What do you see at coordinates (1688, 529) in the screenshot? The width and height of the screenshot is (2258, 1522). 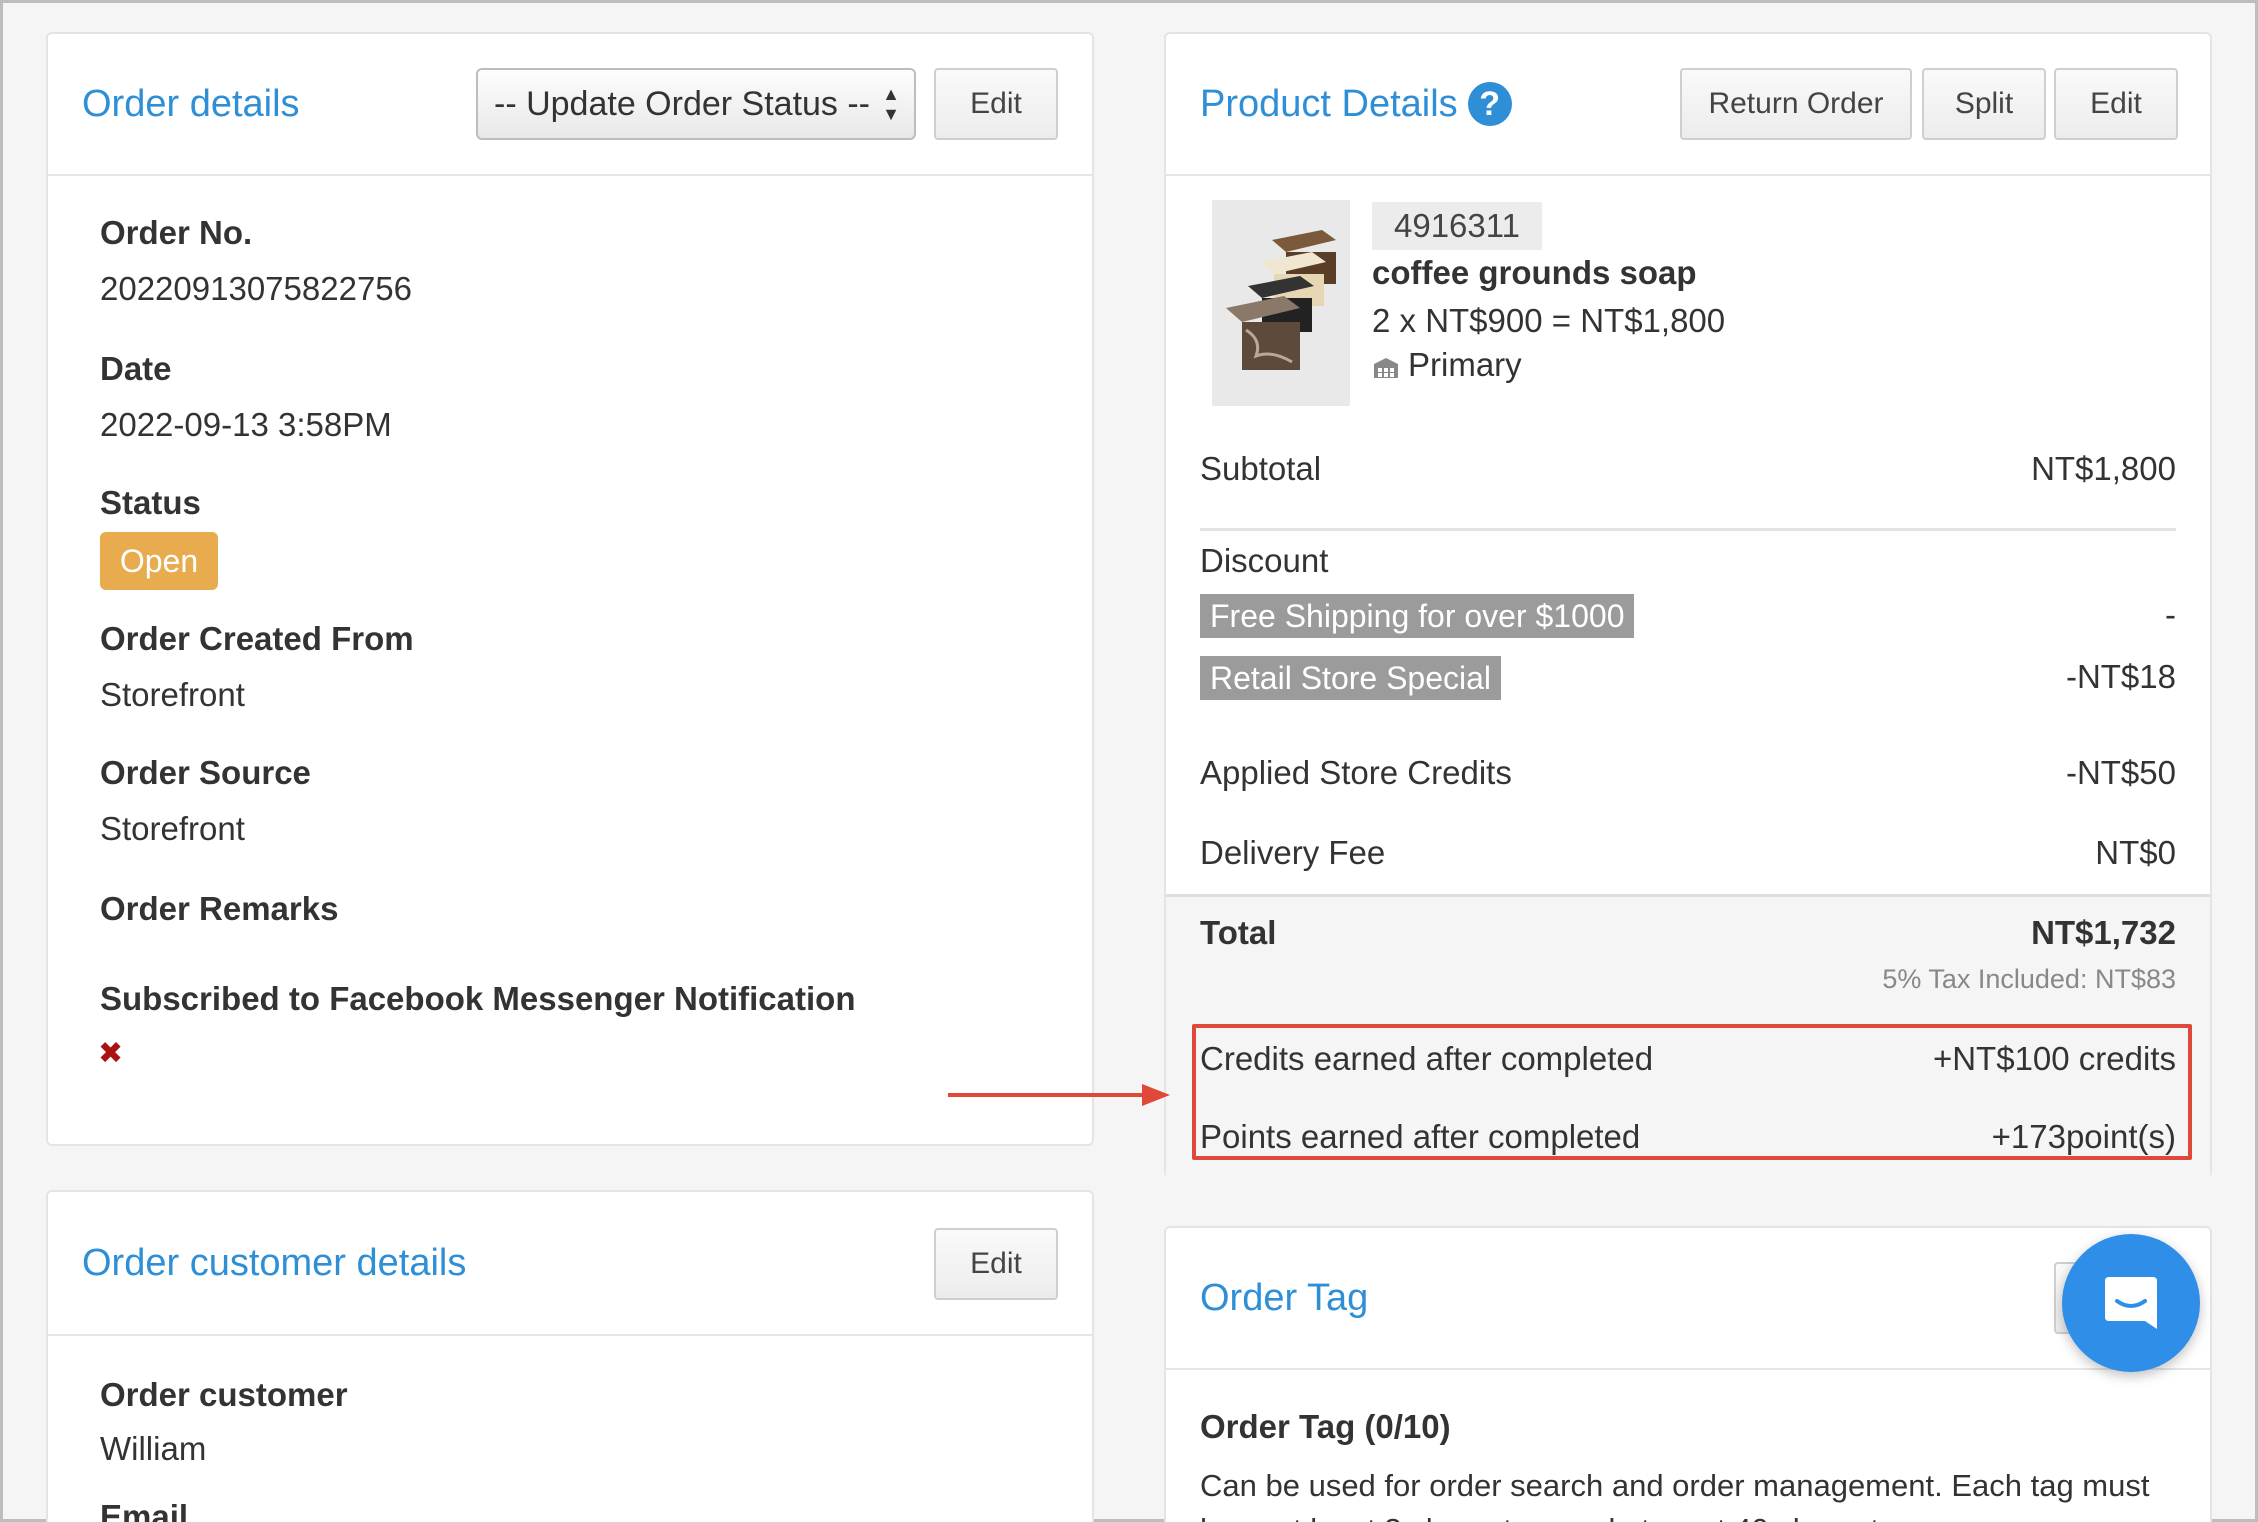 I see `subtotal-divider` at bounding box center [1688, 529].